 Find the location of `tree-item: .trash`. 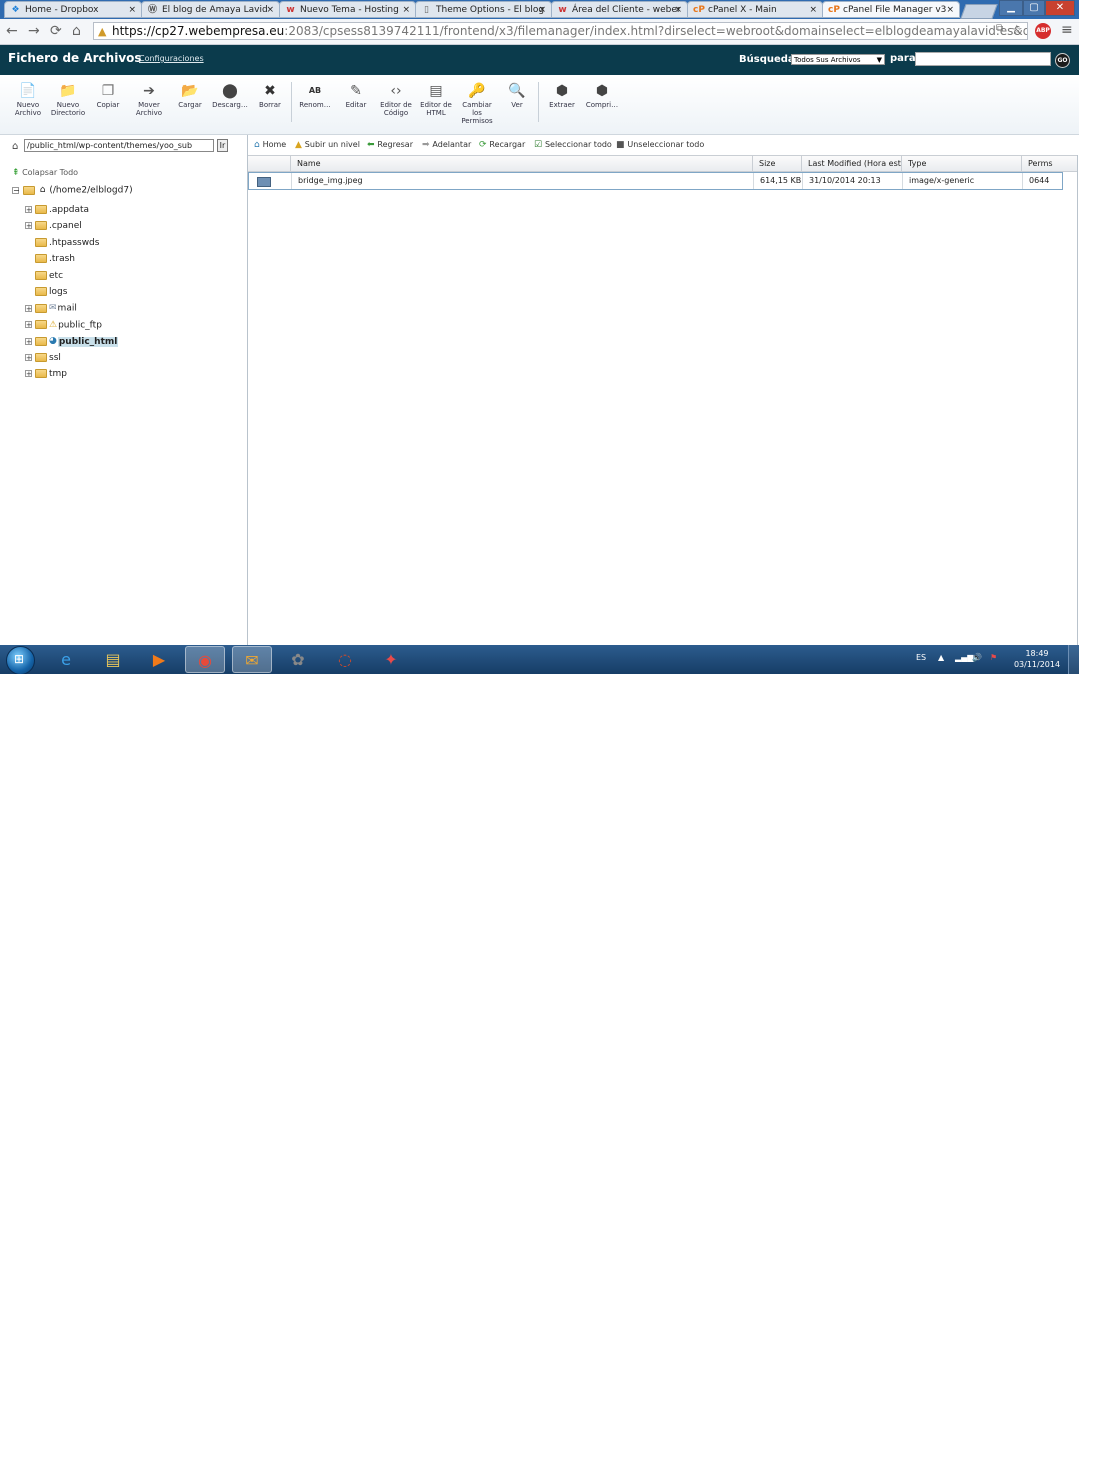

tree-item: .trash is located at coordinates (50, 261).